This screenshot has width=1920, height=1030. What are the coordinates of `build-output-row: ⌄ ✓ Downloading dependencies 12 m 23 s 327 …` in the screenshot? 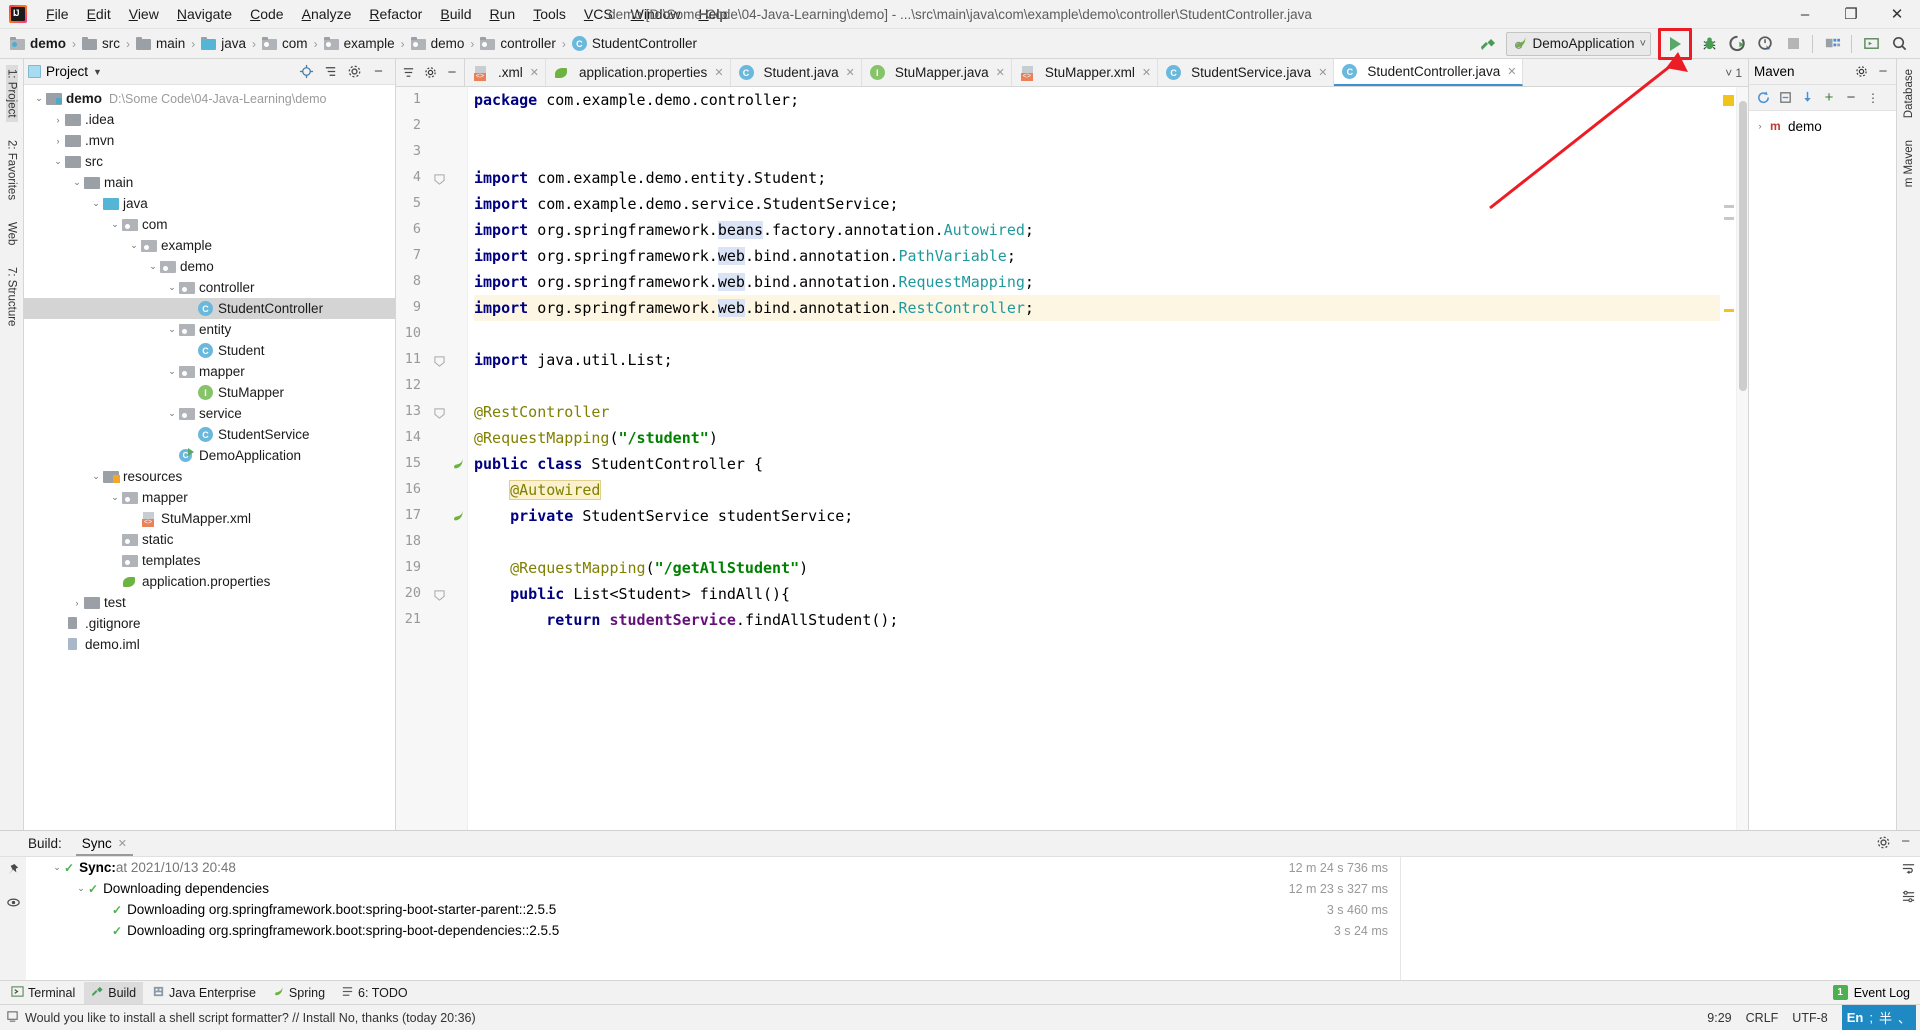 It's located at (713, 888).